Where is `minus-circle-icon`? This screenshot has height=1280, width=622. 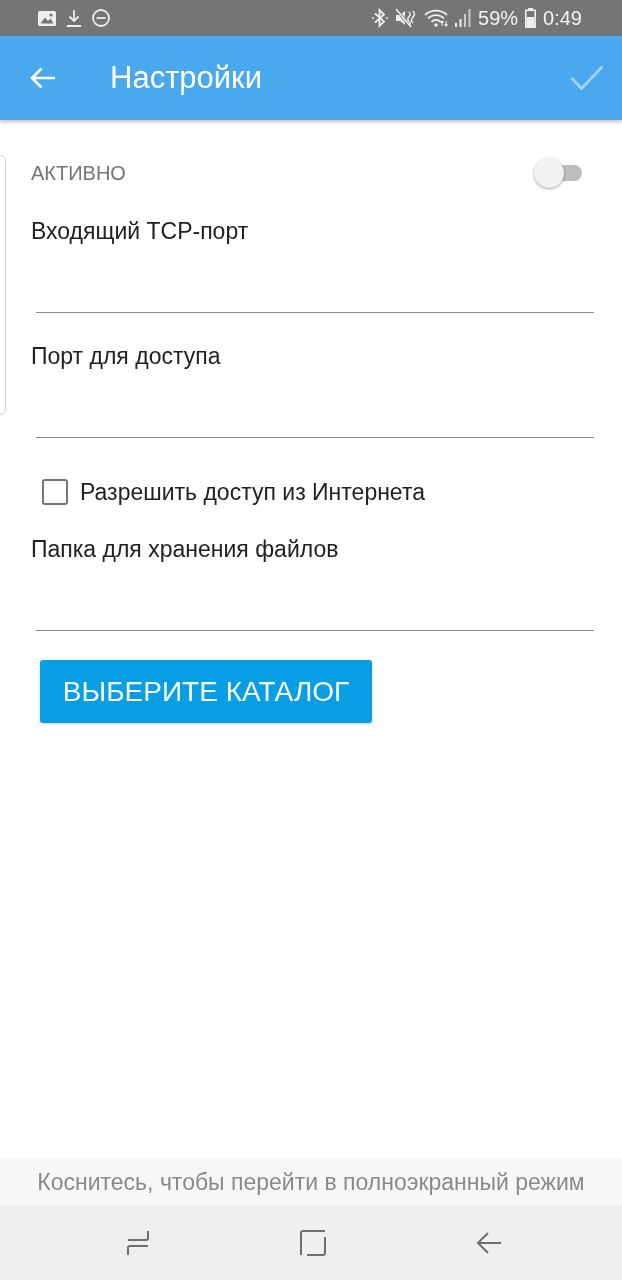 minus-circle-icon is located at coordinates (101, 18).